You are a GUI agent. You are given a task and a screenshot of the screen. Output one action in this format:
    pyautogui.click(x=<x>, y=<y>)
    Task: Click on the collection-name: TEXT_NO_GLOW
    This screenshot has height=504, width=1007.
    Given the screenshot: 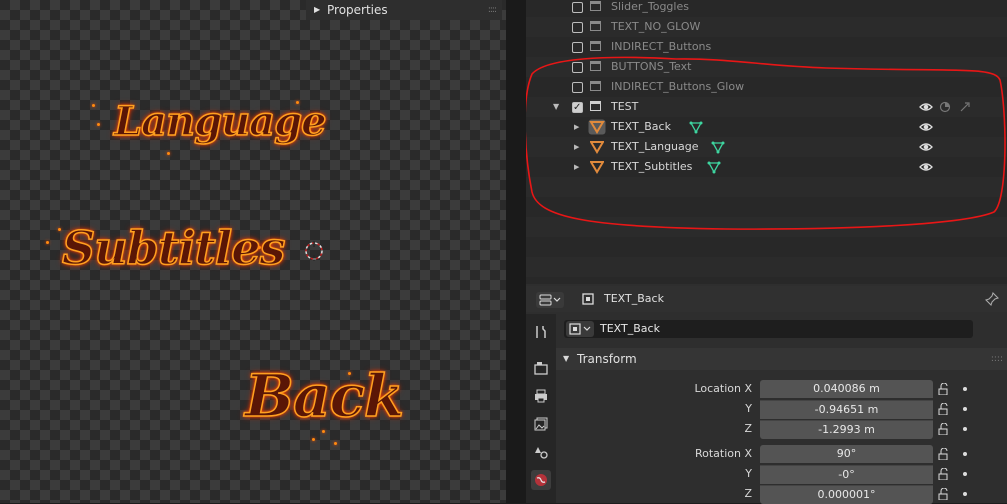 What is the action you would take?
    pyautogui.click(x=655, y=27)
    